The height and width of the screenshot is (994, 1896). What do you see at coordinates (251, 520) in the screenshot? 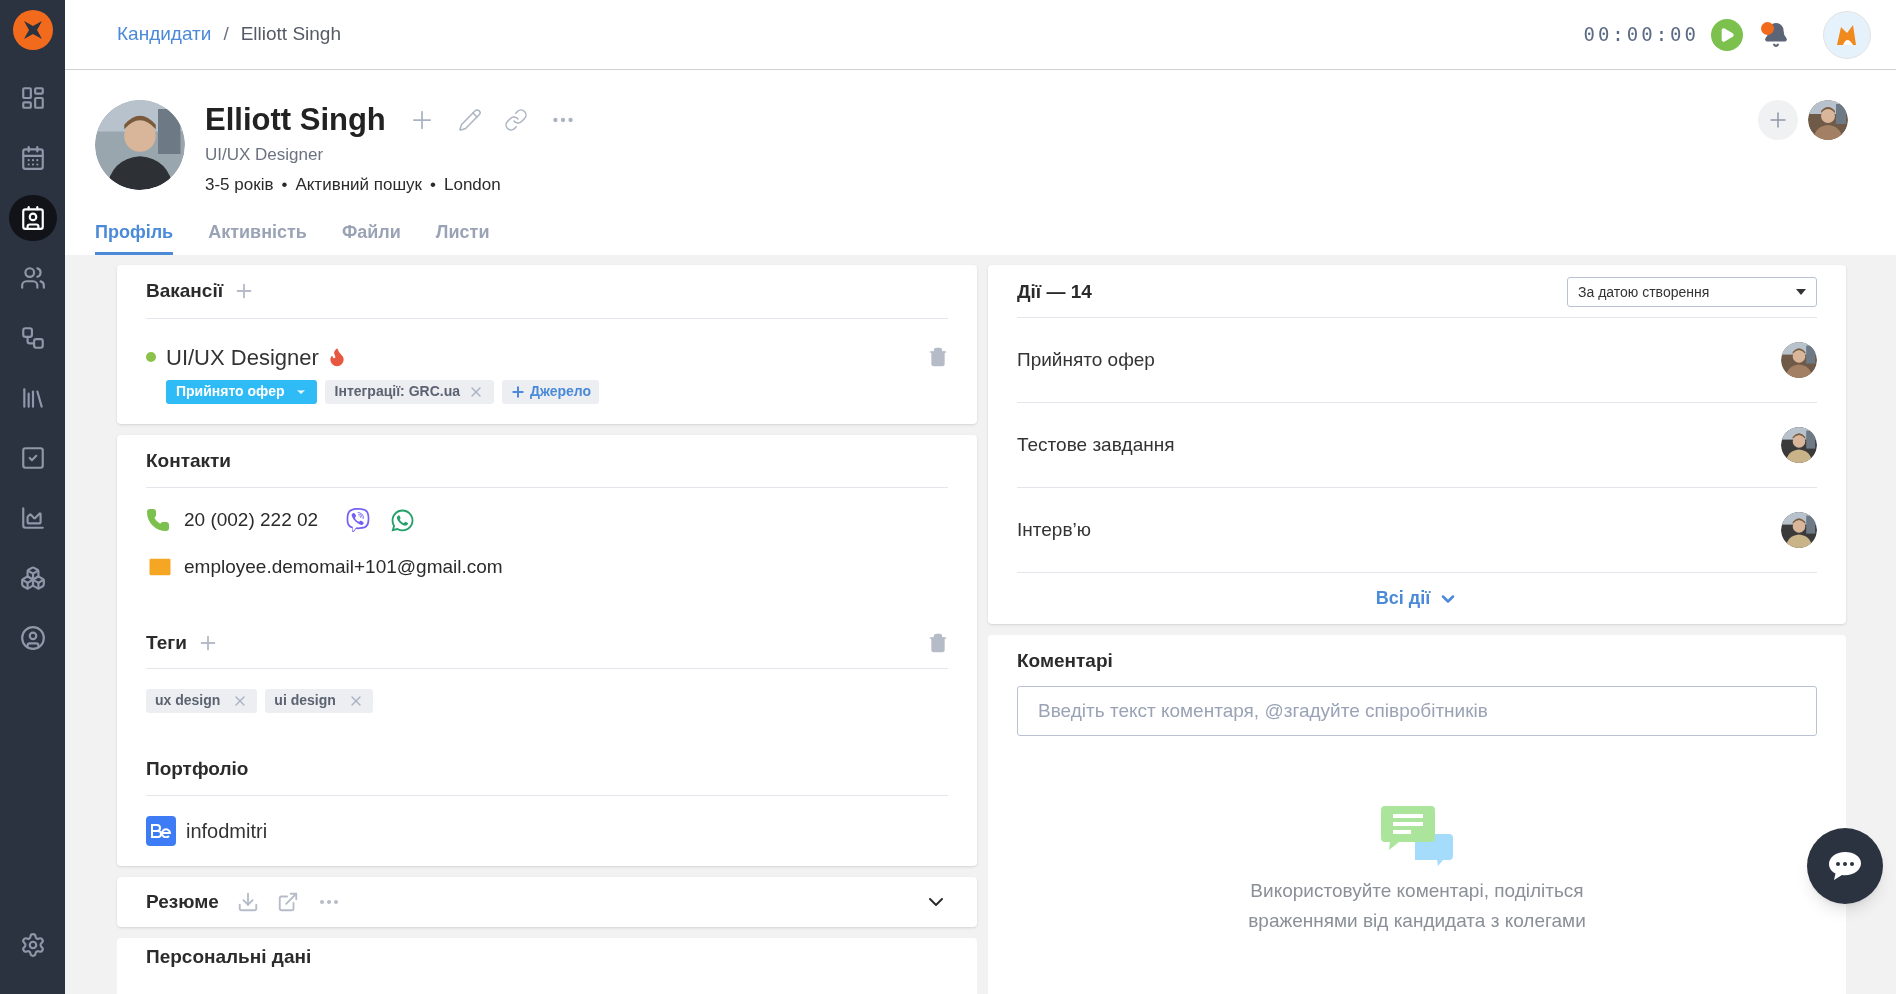
I see `phone-number: 20 (002) 222 02` at bounding box center [251, 520].